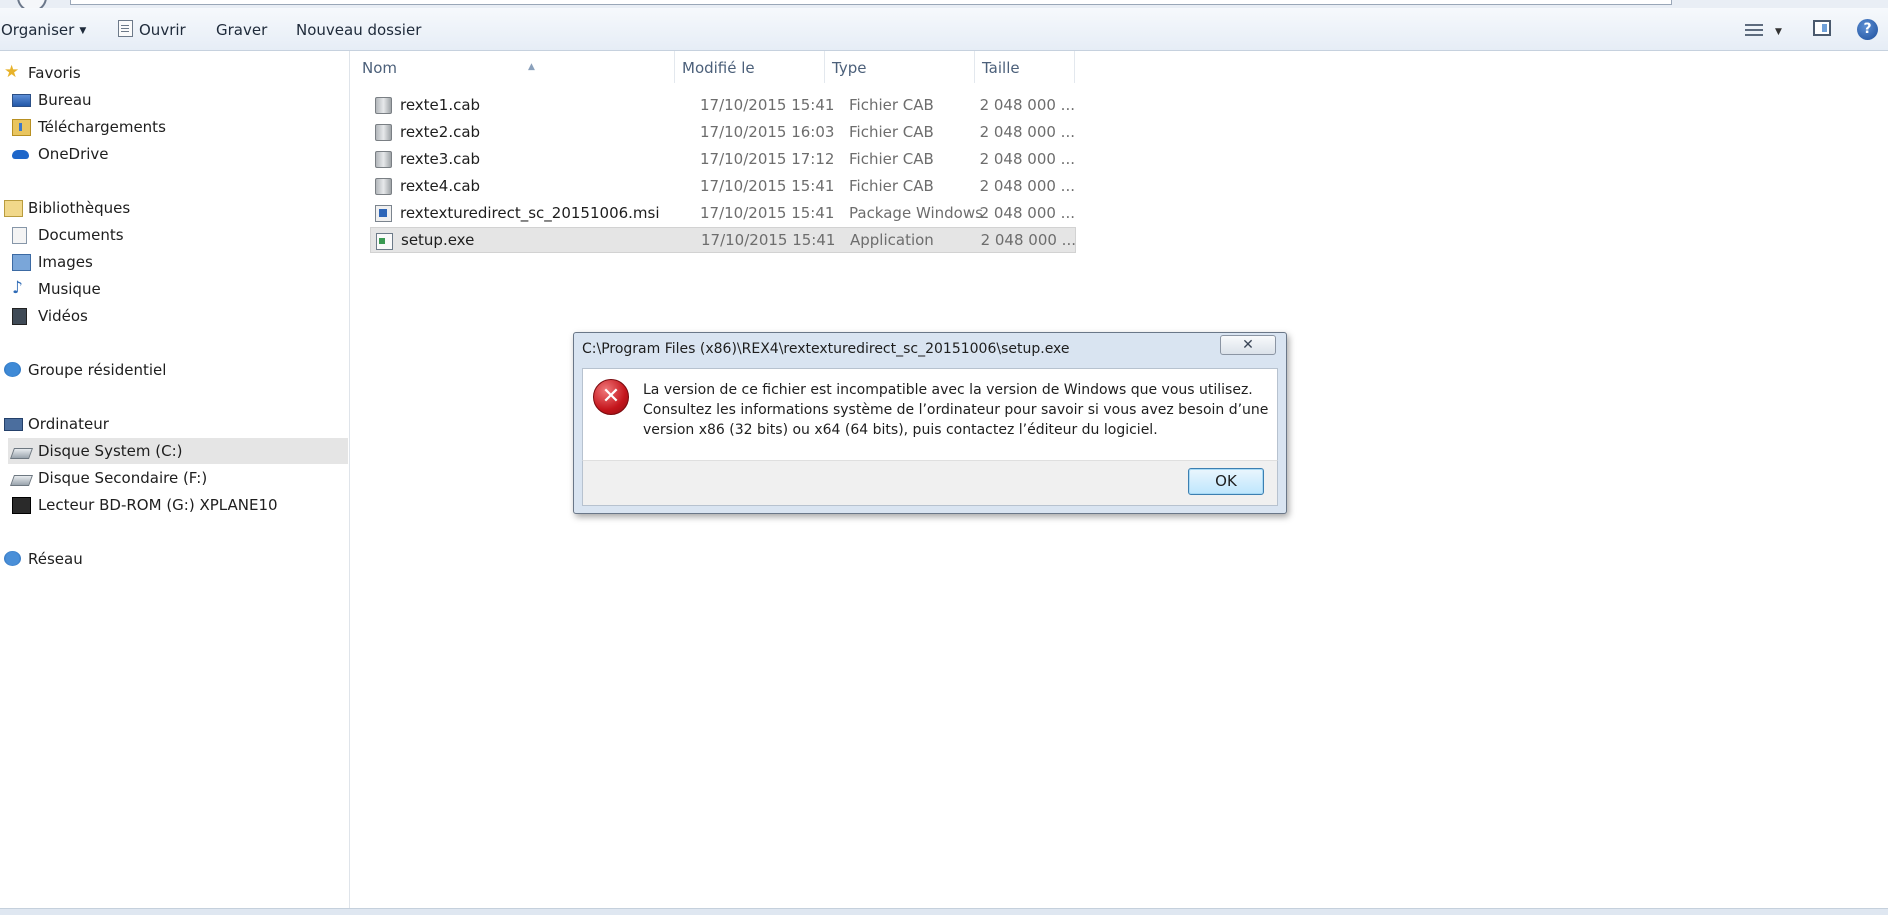 The height and width of the screenshot is (915, 1888). Describe the element at coordinates (440, 186) in the screenshot. I see `file-name: rexte4.cab` at that location.